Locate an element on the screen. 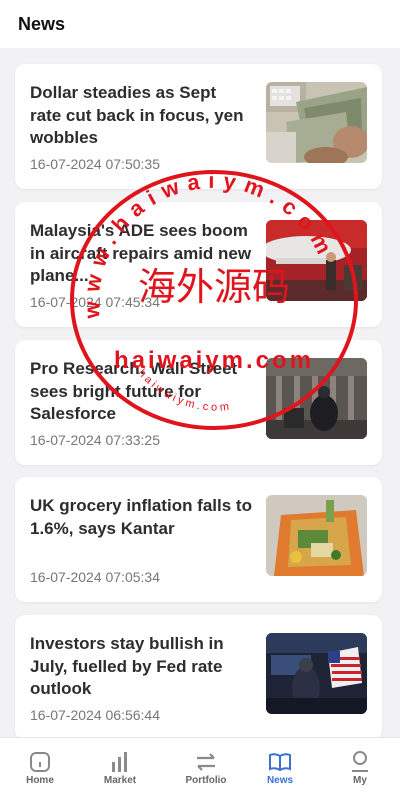 The height and width of the screenshot is (798, 400). bar-chart-icon is located at coordinates (119, 762).